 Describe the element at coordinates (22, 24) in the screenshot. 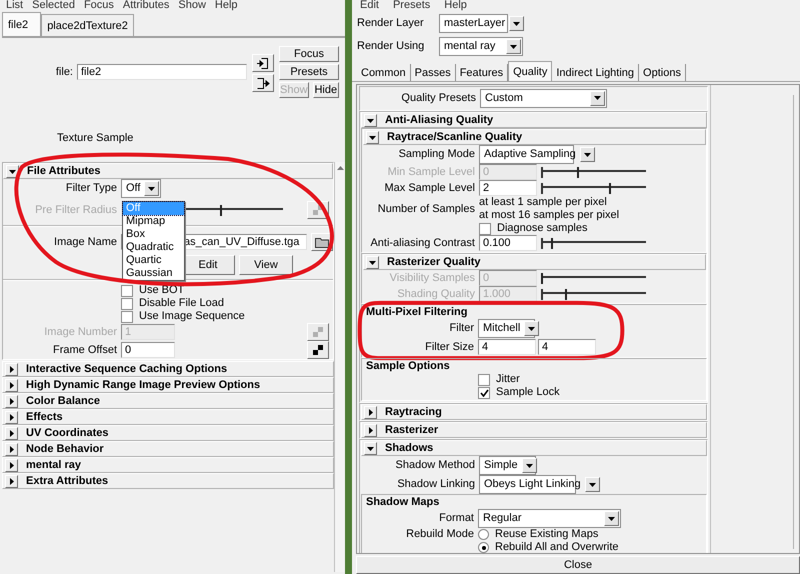

I see `tab: file2` at that location.